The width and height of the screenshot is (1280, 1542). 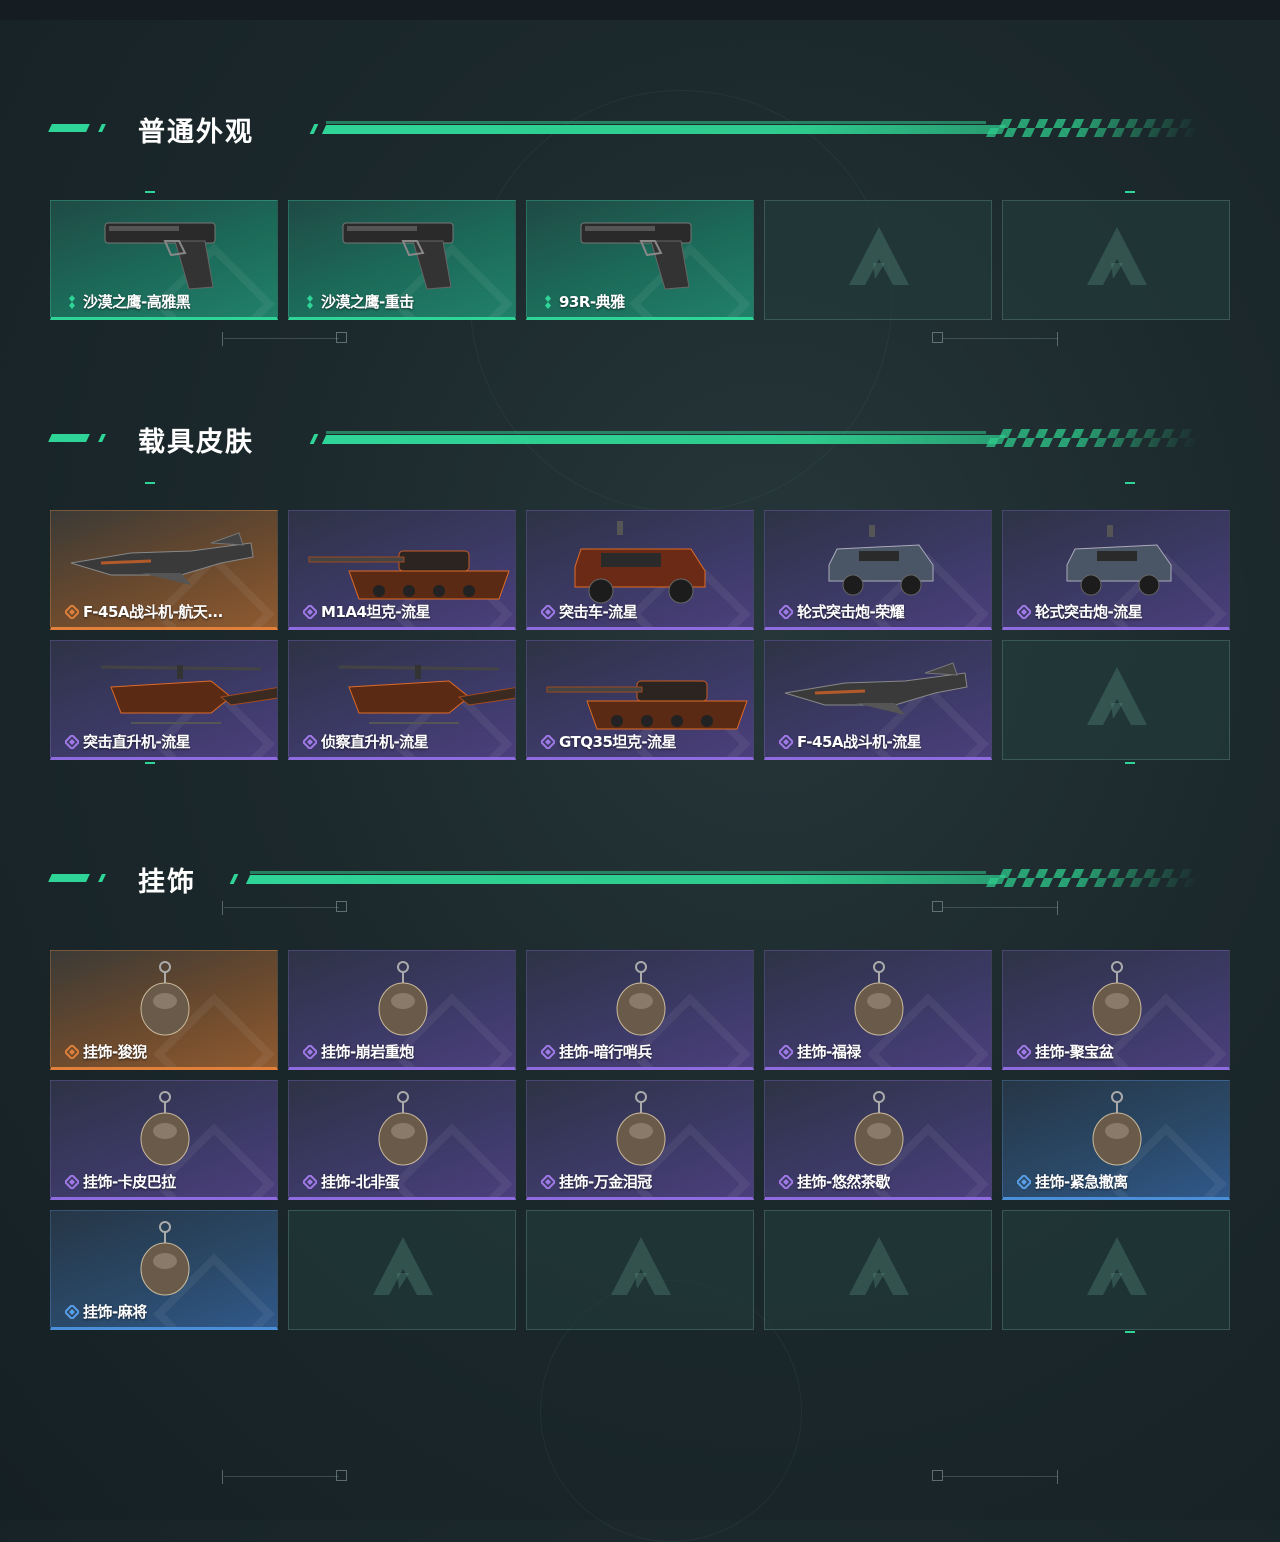 I want to click on item-card: 挂饰-北非蛋, so click(x=402, y=1140).